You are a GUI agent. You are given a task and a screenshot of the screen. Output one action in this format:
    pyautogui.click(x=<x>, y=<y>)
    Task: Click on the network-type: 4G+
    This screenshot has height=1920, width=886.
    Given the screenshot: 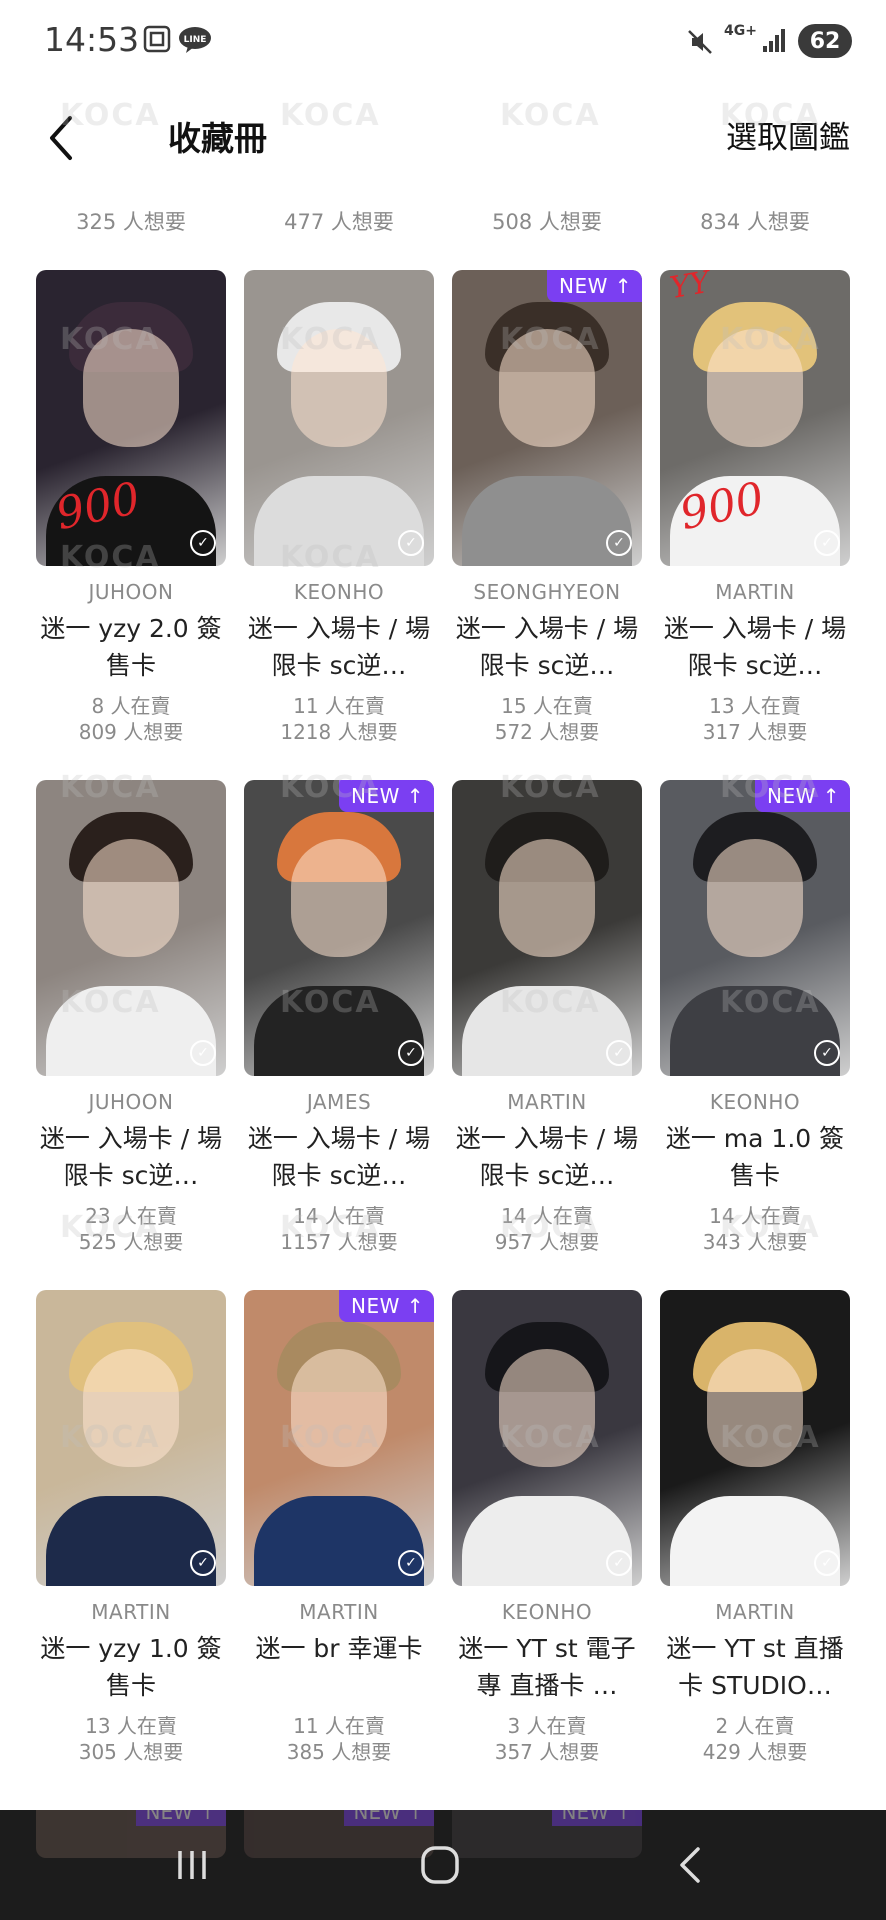 What is the action you would take?
    pyautogui.click(x=740, y=31)
    